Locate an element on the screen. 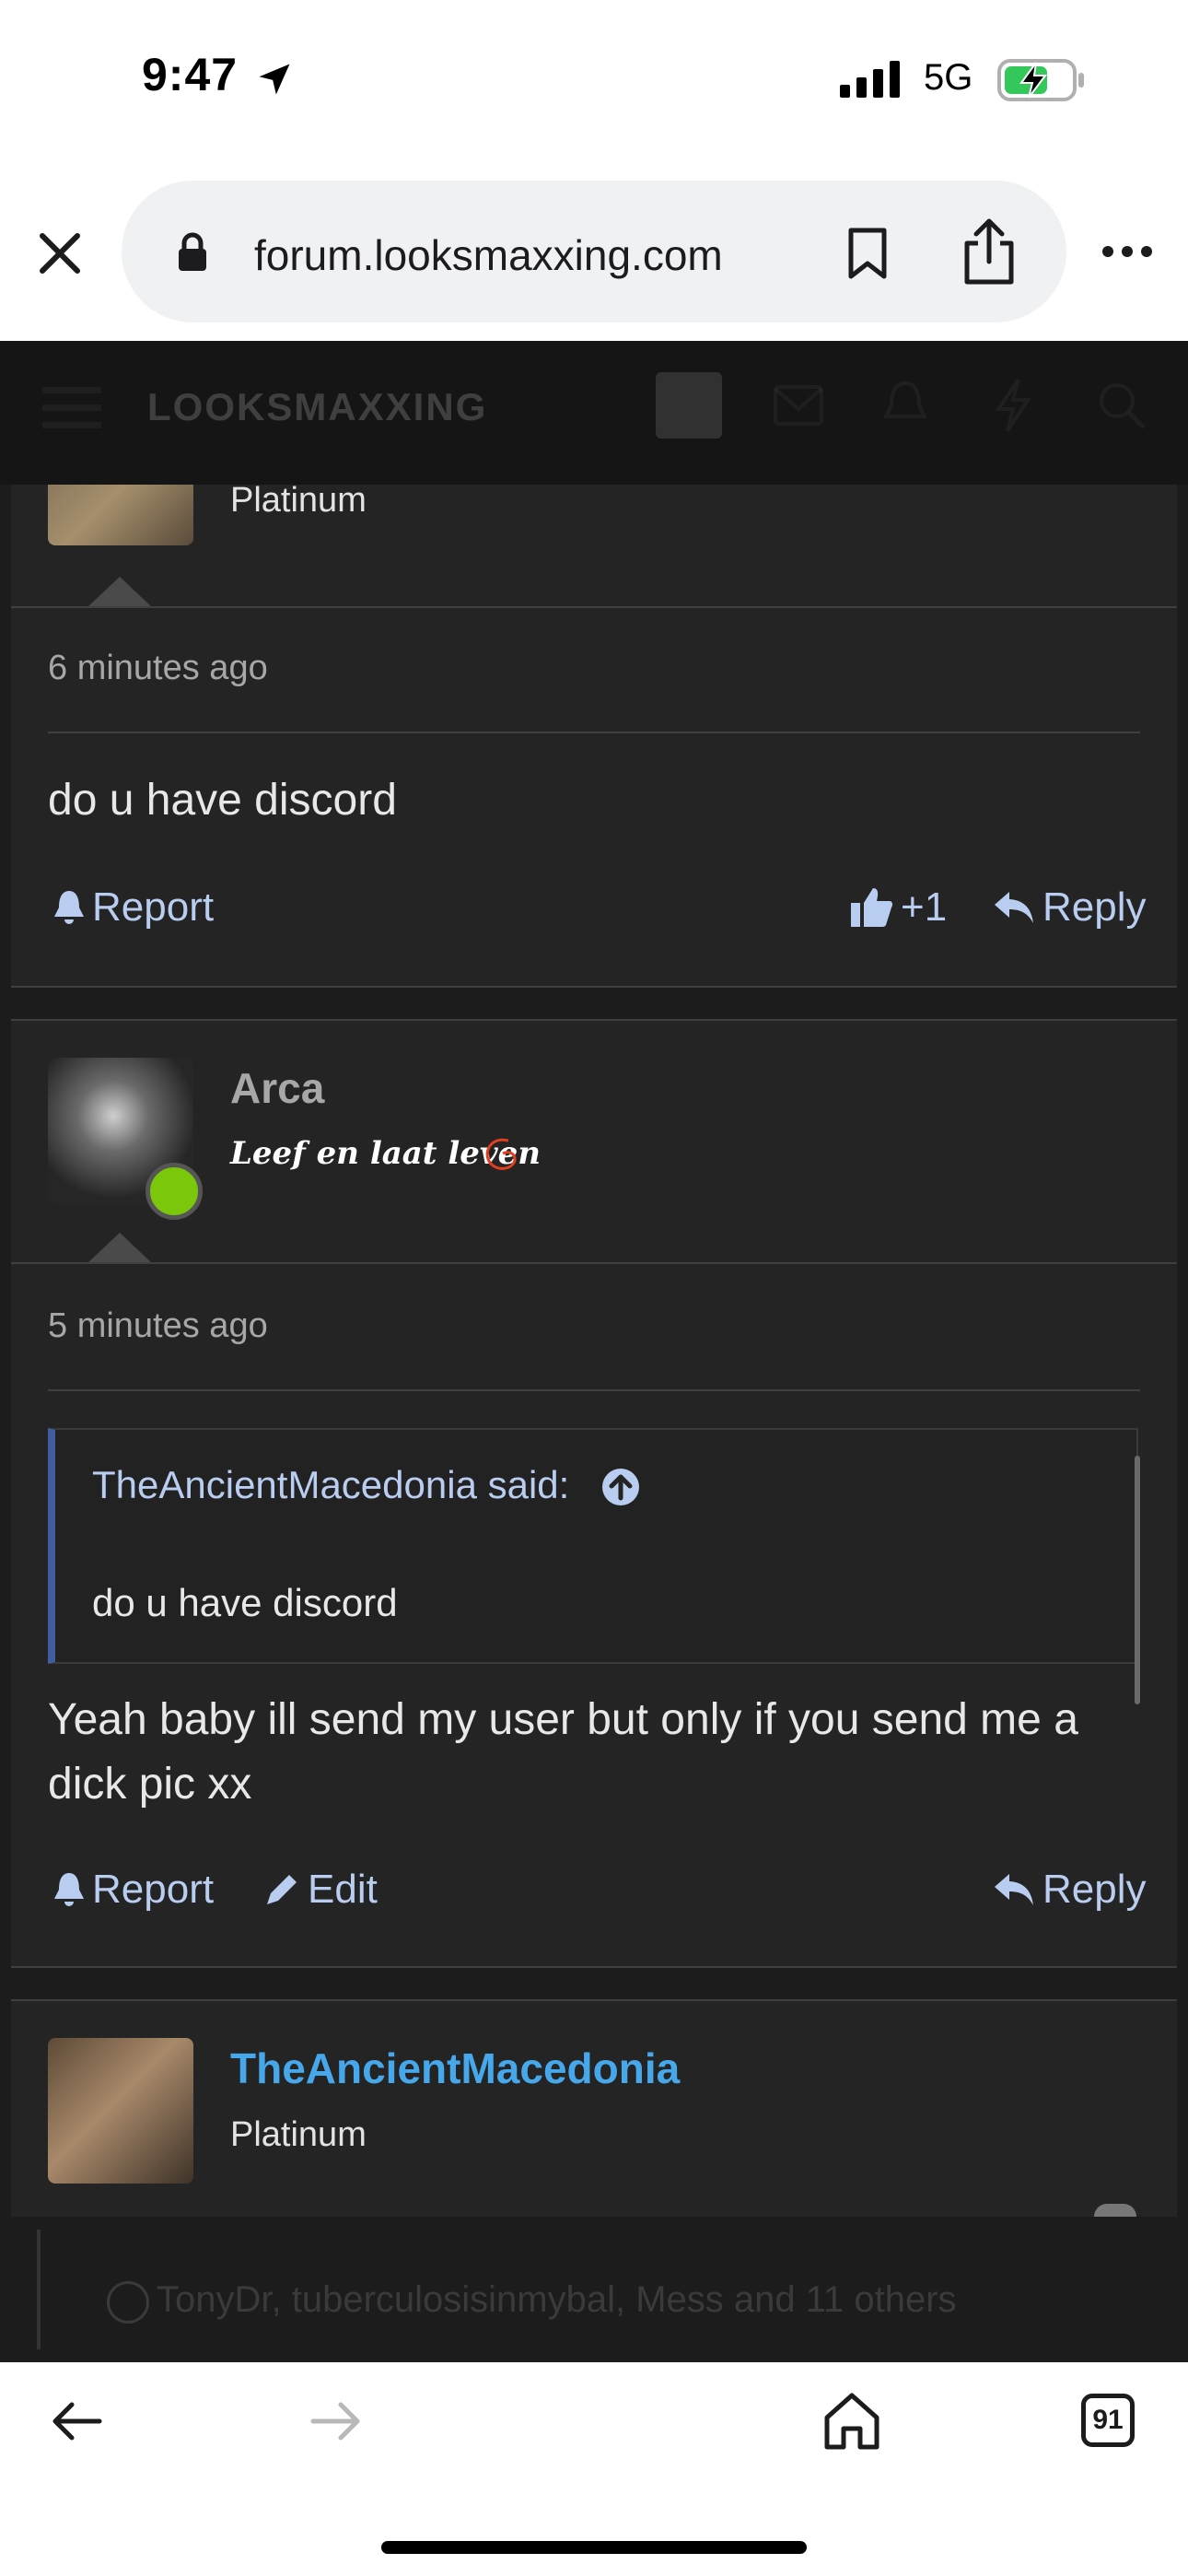 This screenshot has height=2576, width=1188. forward-arrow-icon is located at coordinates (335, 2421).